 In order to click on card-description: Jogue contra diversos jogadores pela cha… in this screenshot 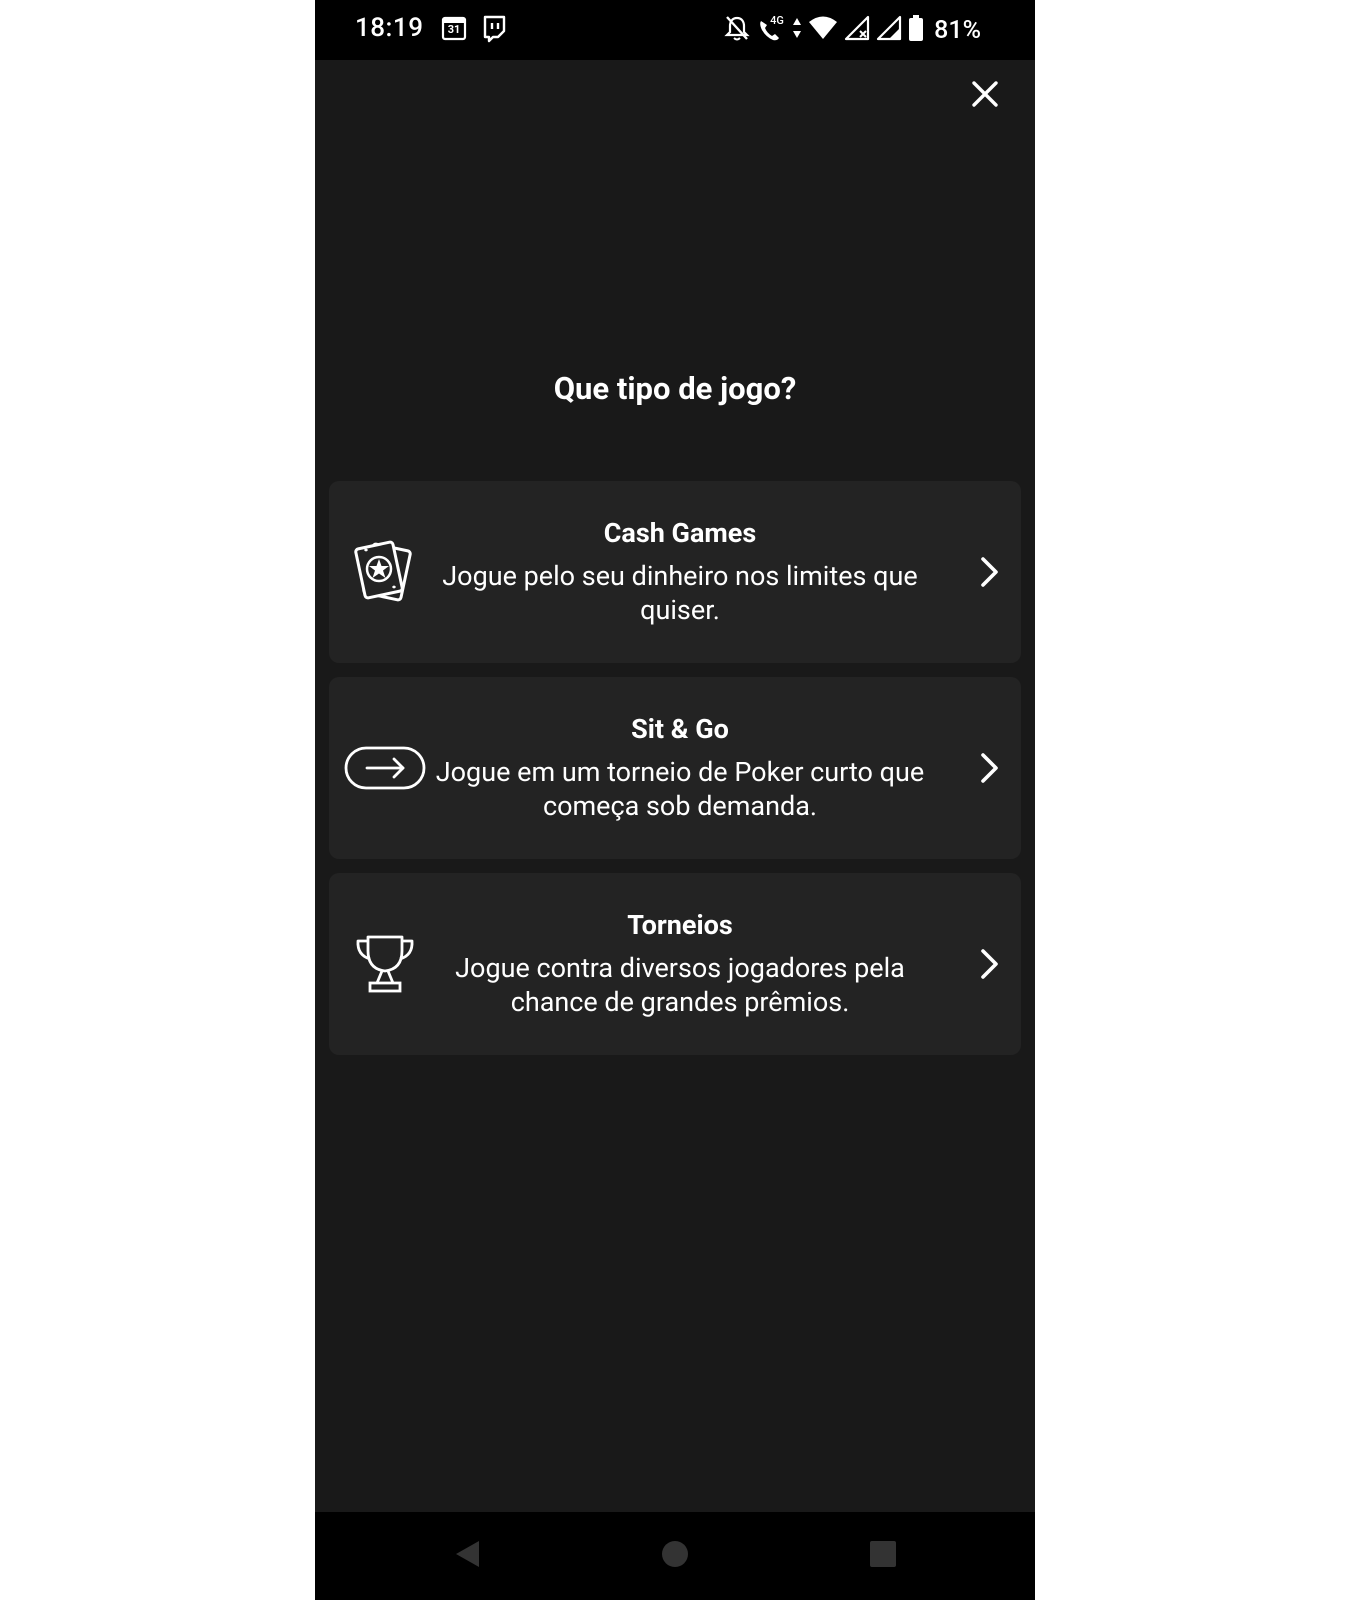, I will do `click(680, 985)`.